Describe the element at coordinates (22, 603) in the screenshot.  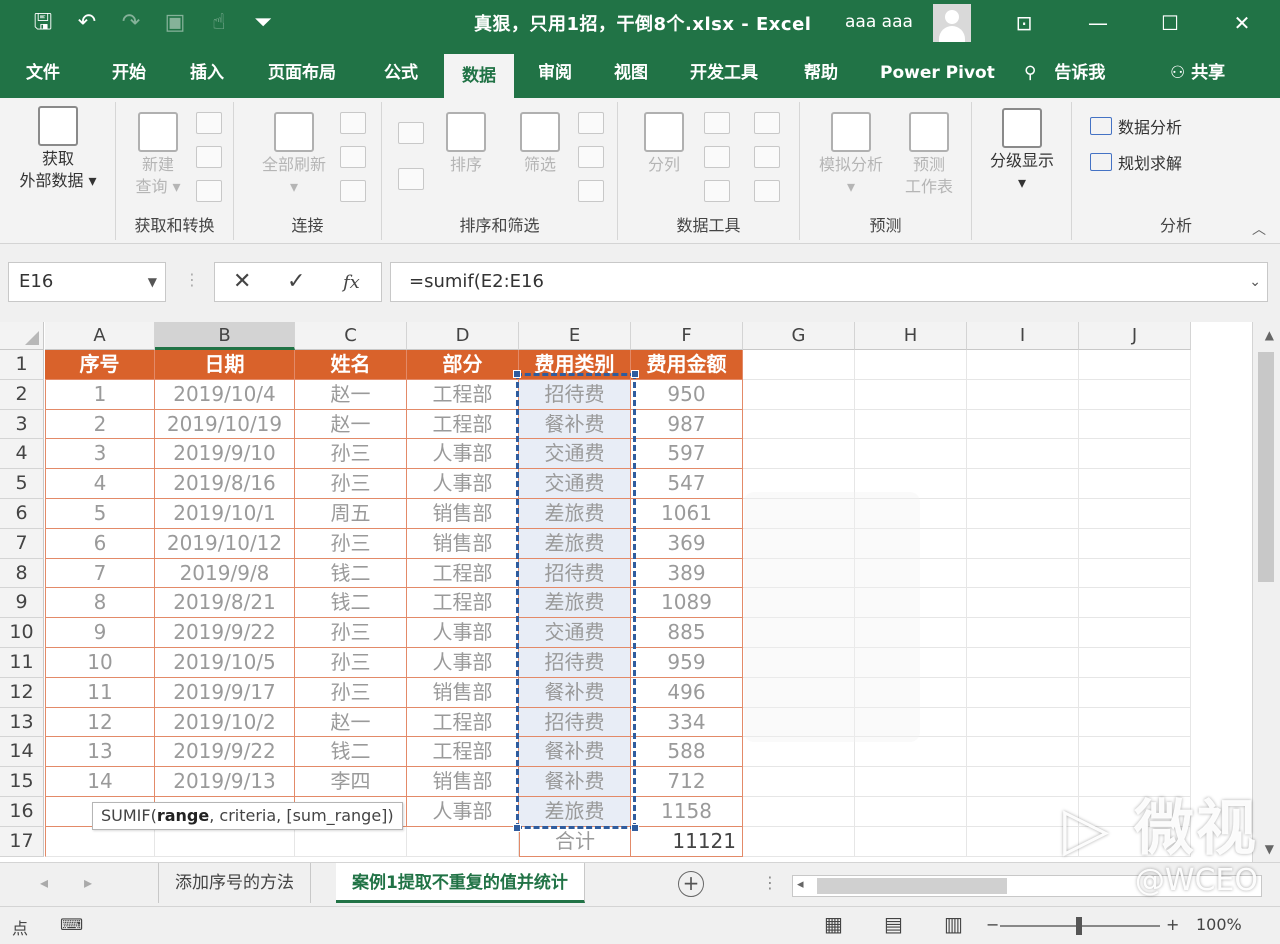
I see `row-header: 9` at that location.